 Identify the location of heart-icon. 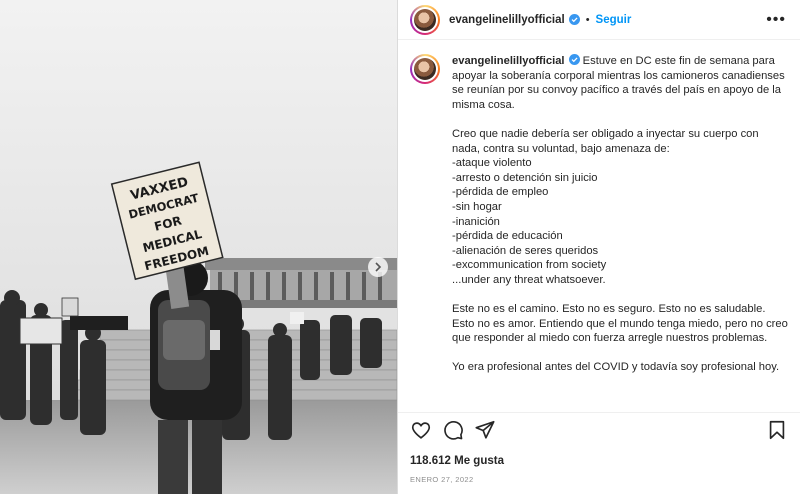
(421, 430).